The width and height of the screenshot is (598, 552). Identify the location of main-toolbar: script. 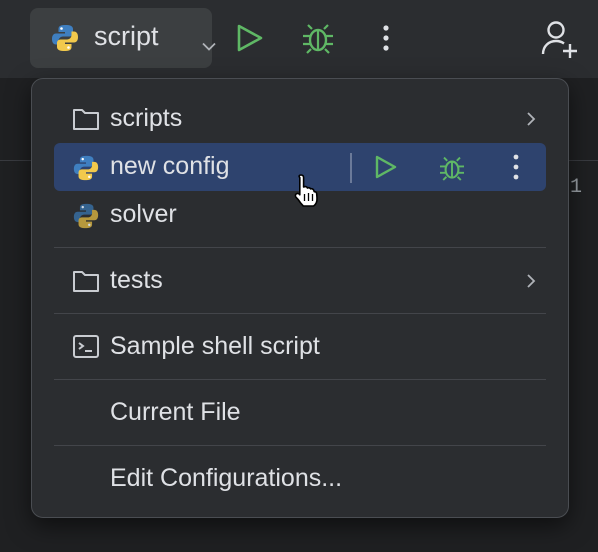
(299, 39).